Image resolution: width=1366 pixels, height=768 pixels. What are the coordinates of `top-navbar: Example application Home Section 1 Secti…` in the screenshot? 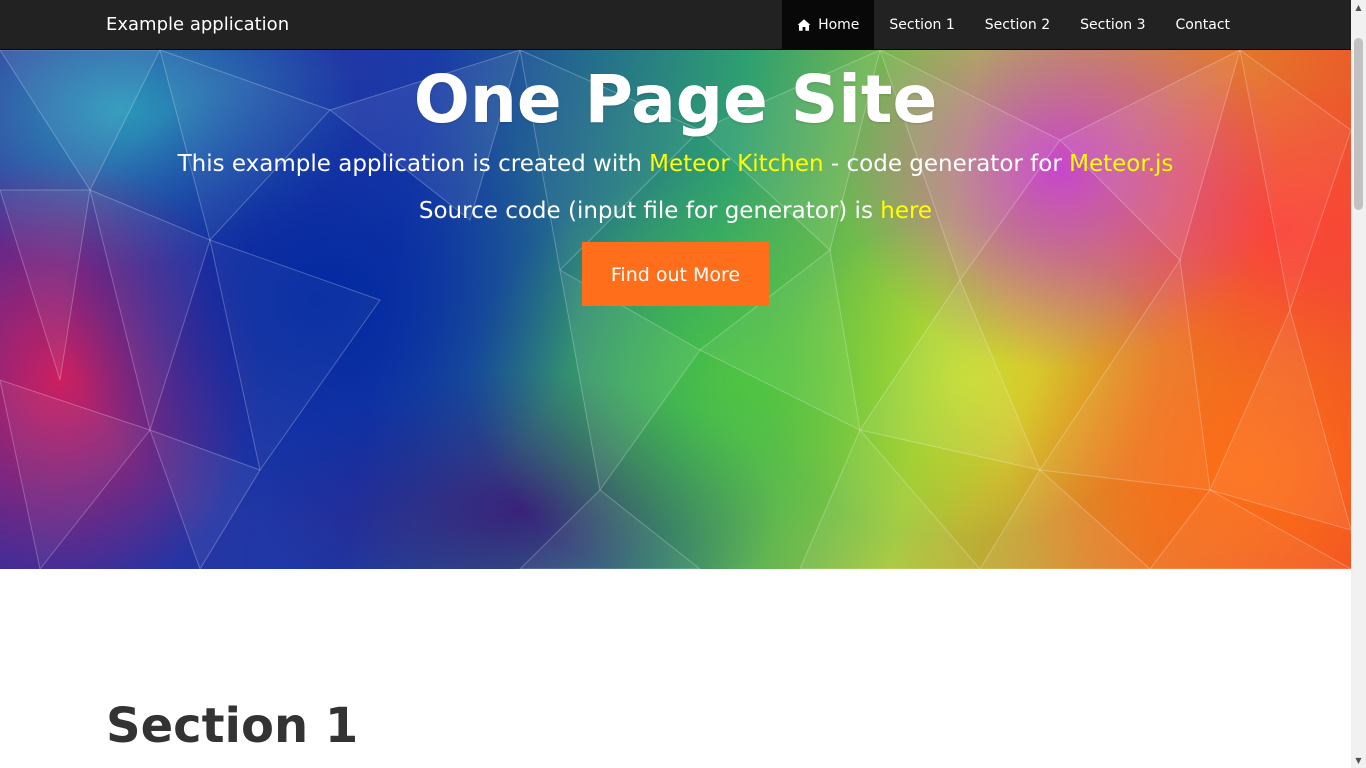 It's located at (675, 25).